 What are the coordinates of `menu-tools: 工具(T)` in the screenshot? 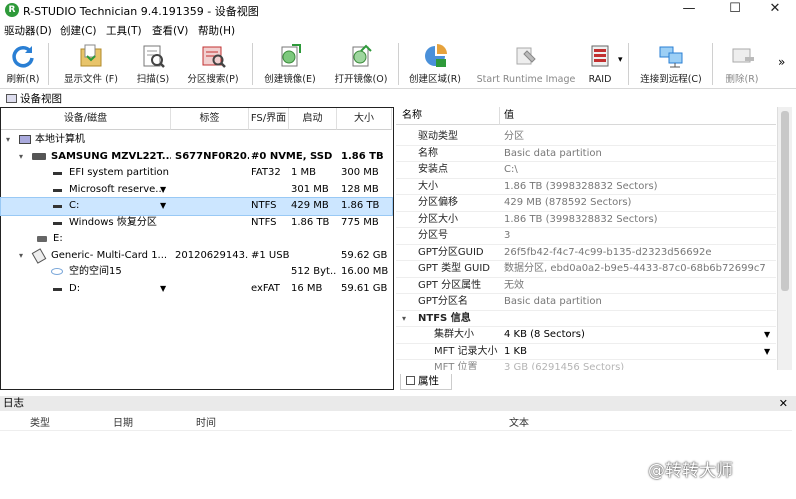 It's located at (124, 30).